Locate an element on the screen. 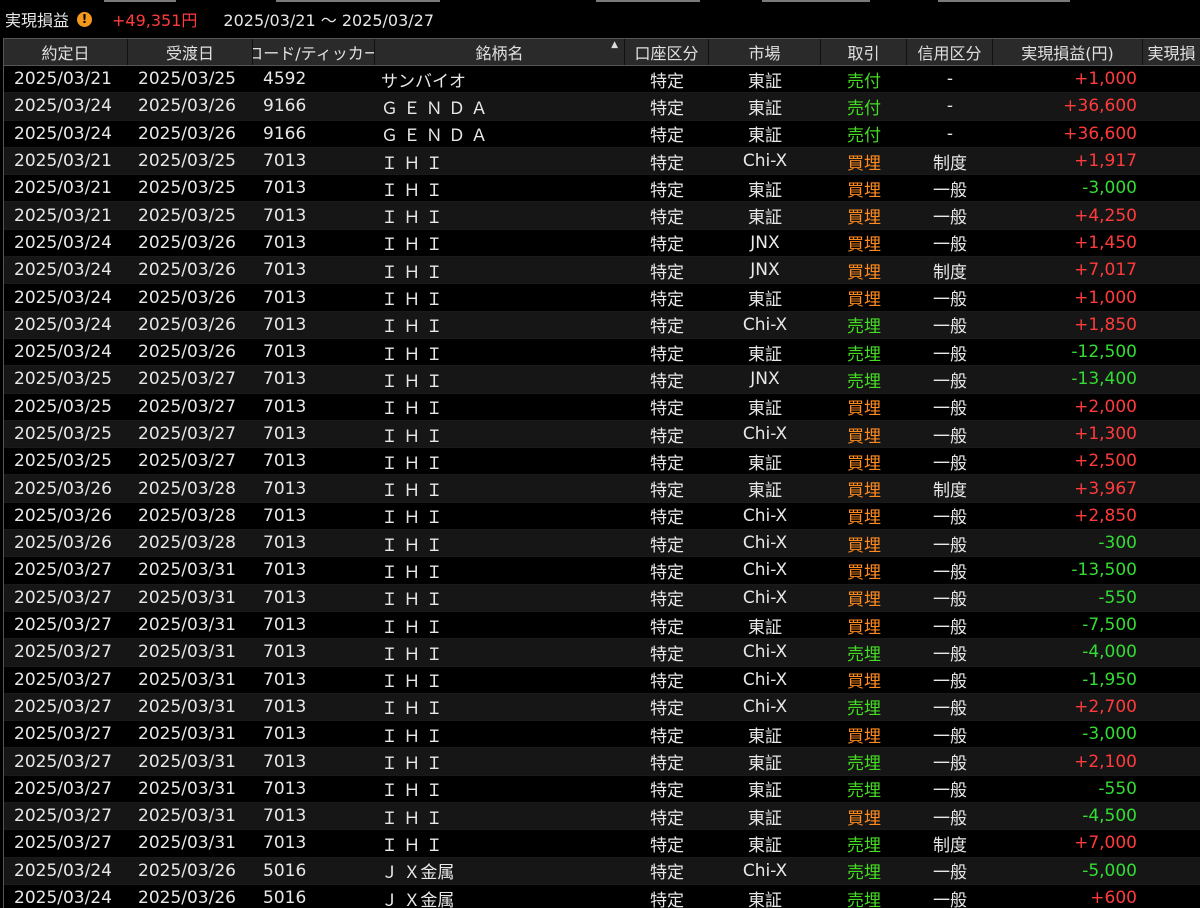  header-settlement-date: 受渡日 is located at coordinates (190, 52).